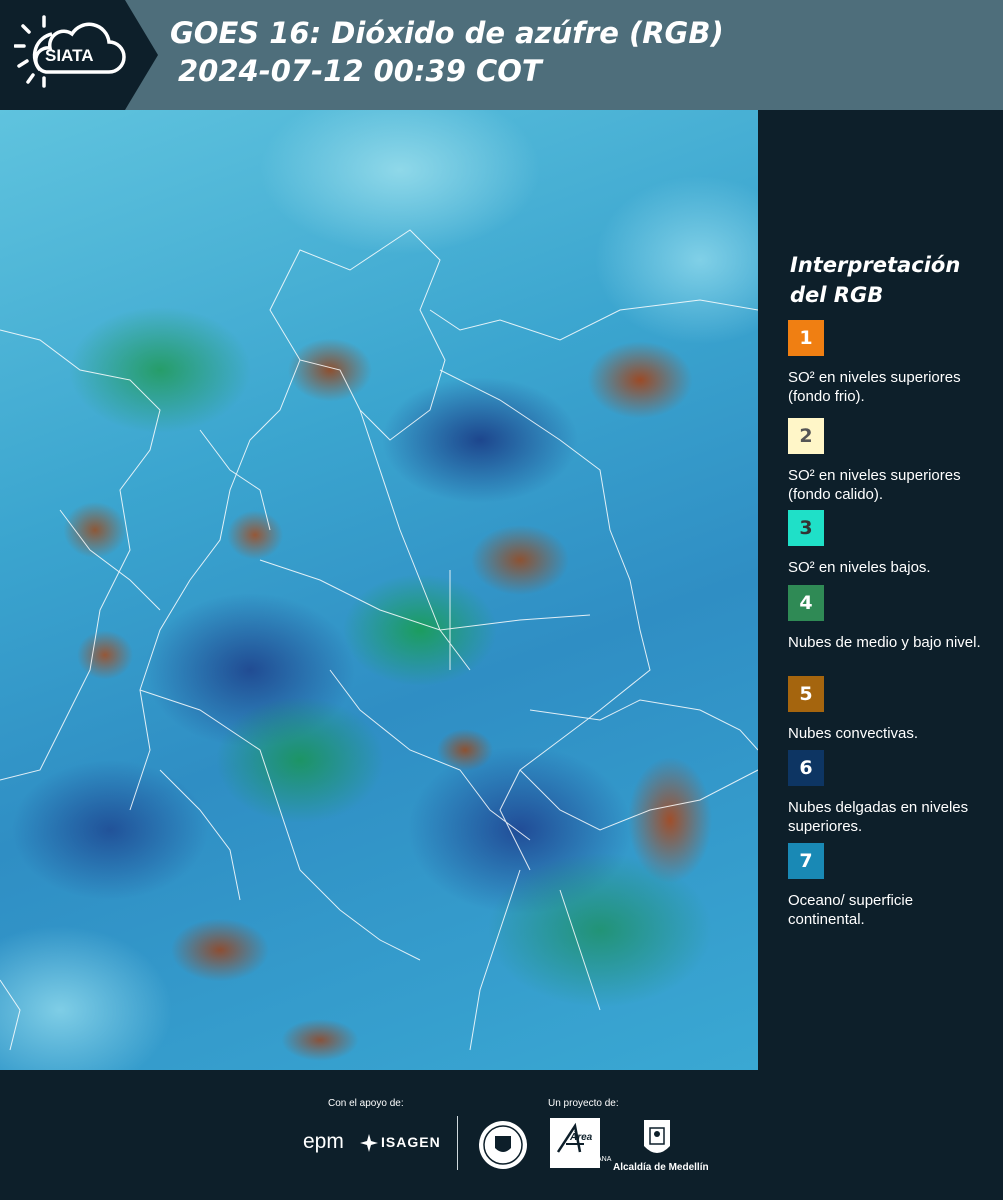 This screenshot has width=1003, height=1200. What do you see at coordinates (581, 1137) in the screenshot?
I see `area-metropolitana-name: Área` at bounding box center [581, 1137].